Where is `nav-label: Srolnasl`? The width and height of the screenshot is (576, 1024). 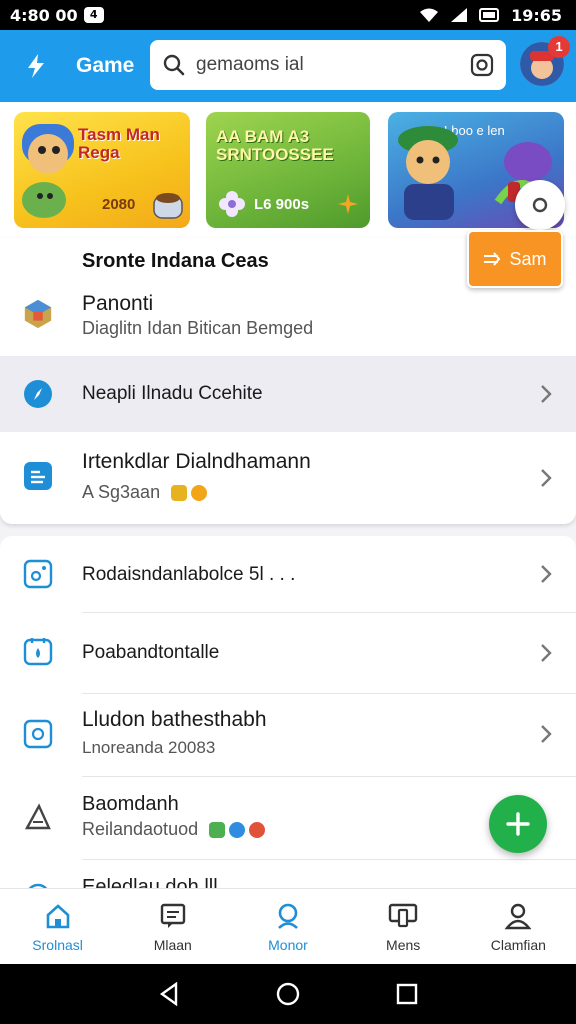 nav-label: Srolnasl is located at coordinates (57, 945).